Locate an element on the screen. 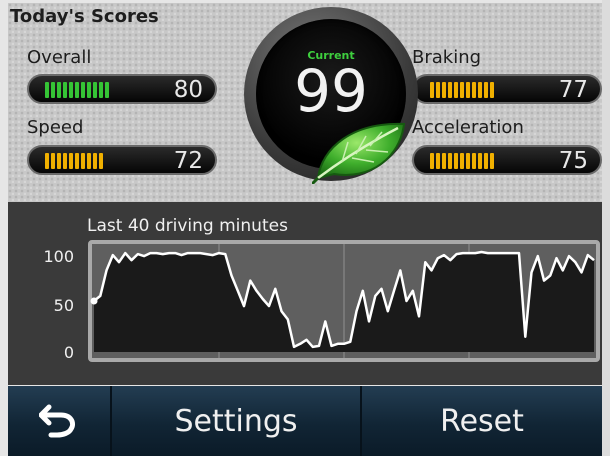 The image size is (610, 456). overall-score-value: 80 is located at coordinates (188, 90).